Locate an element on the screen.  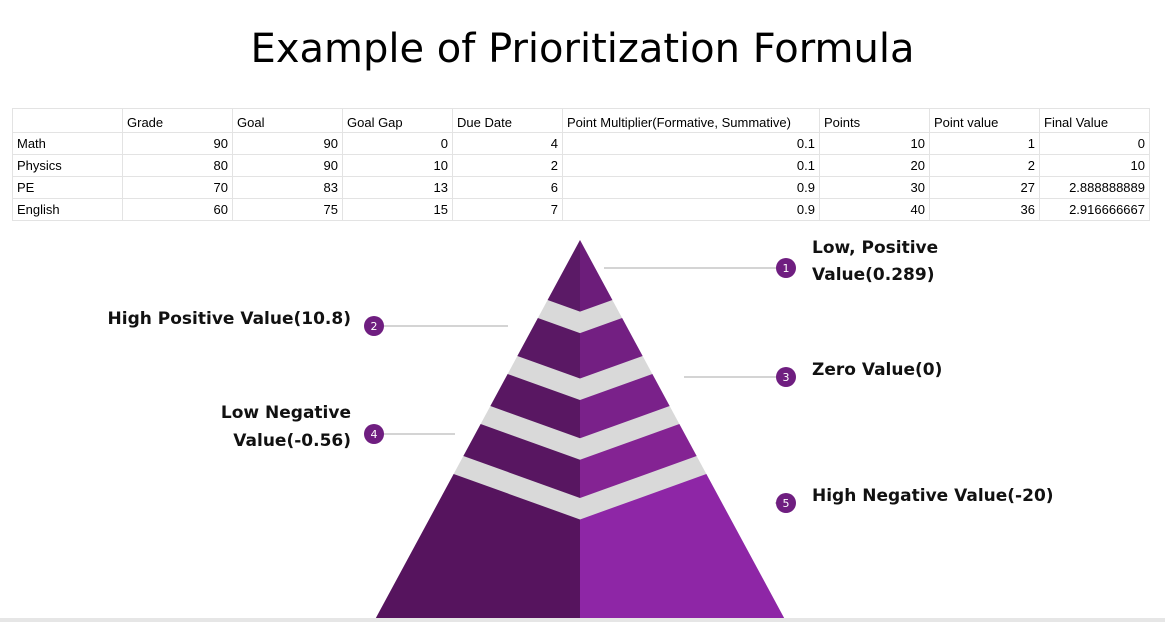
callout-label: High Positive Value(10.8) is located at coordinates (229, 319).